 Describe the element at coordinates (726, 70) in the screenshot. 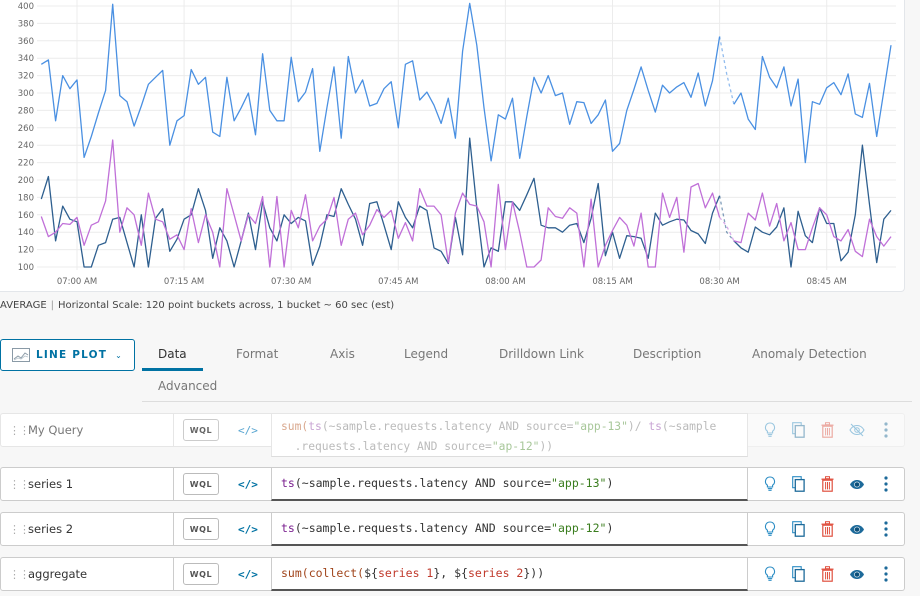

I see `series-line-aggregate-gap` at that location.